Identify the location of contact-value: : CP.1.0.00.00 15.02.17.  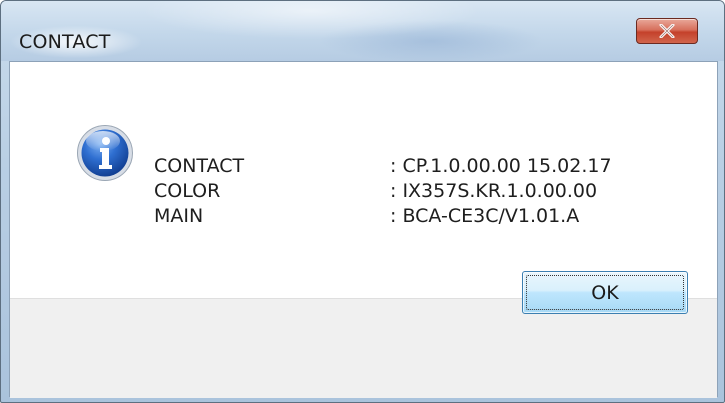
(501, 166).